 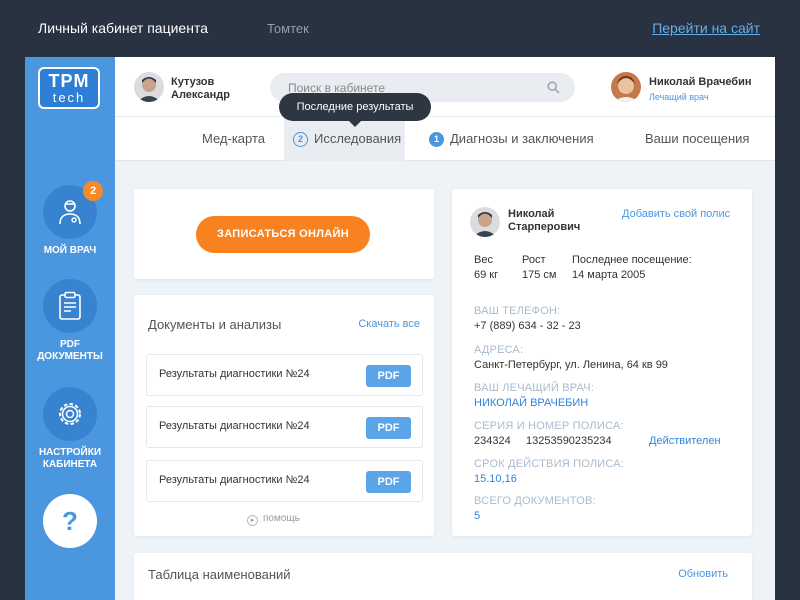 I want to click on last-visit-label: Последнее посещение:, so click(x=632, y=260).